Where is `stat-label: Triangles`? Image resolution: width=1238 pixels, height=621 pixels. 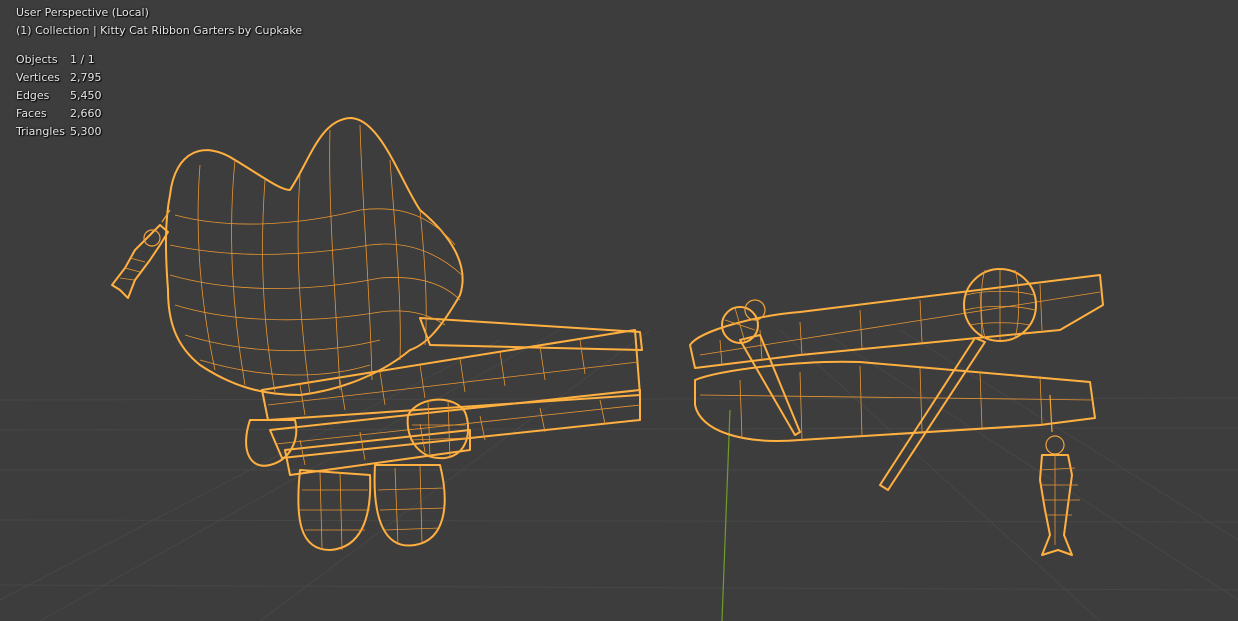
stat-label: Triangles is located at coordinates (40, 131).